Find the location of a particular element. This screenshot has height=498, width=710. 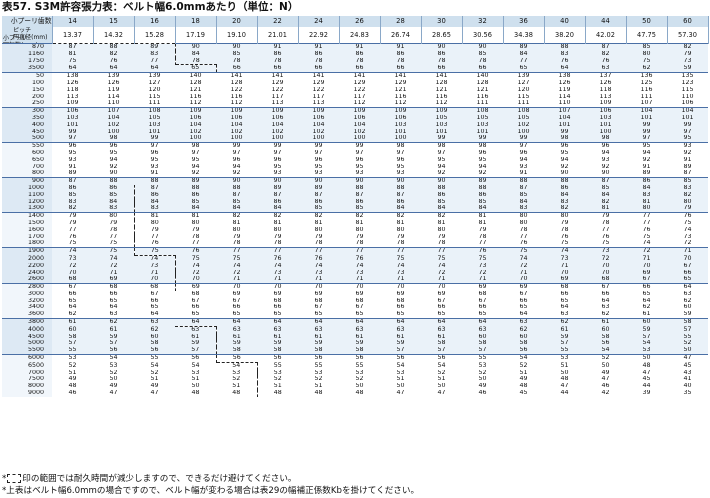

value-cell: 71 is located at coordinates (400, 279).